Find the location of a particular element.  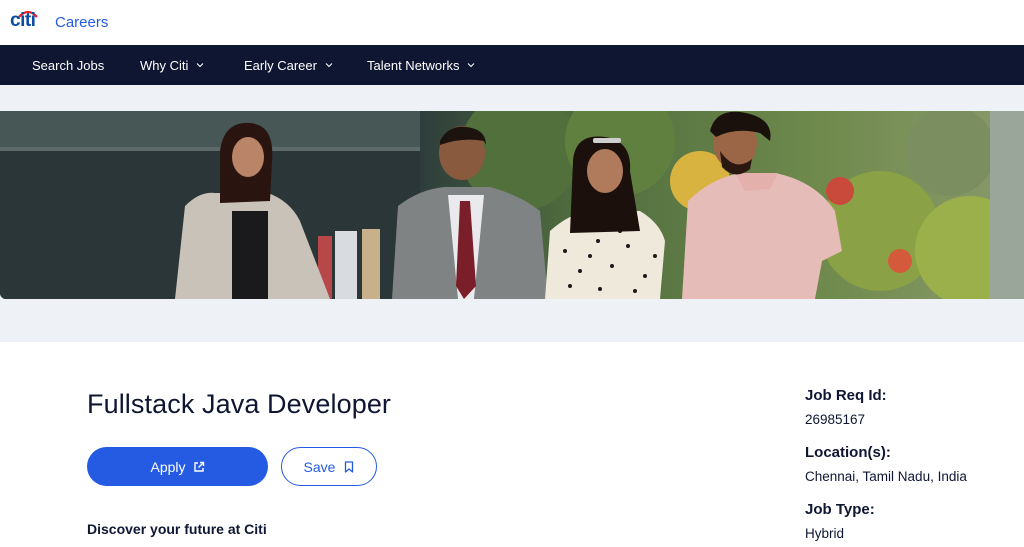

apply-label: Apply is located at coordinates (168, 466).